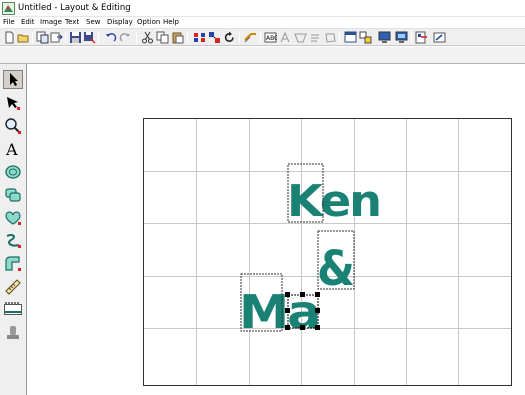 The height and width of the screenshot is (395, 525). Describe the element at coordinates (333, 201) in the screenshot. I see `design-text-ken: Ken` at that location.